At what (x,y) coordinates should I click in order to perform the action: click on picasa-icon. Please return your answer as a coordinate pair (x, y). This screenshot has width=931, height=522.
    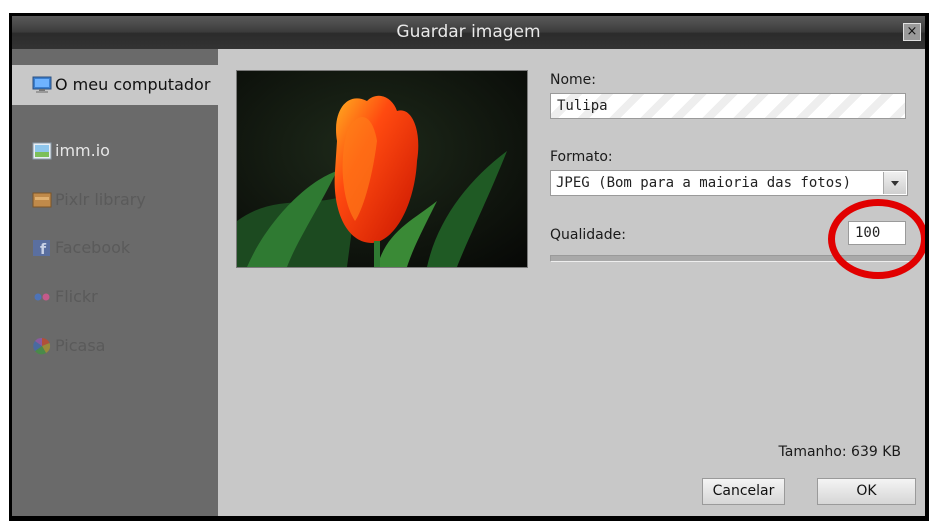
    Looking at the image, I should click on (42, 346).